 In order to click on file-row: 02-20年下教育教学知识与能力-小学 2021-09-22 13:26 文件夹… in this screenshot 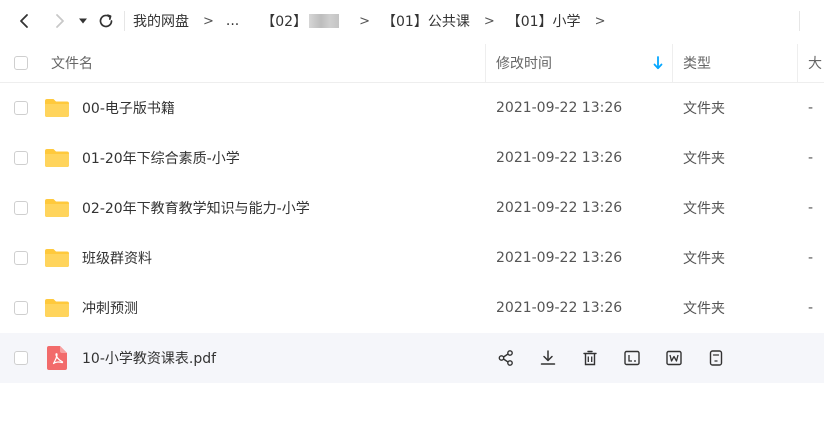, I will do `click(412, 208)`.